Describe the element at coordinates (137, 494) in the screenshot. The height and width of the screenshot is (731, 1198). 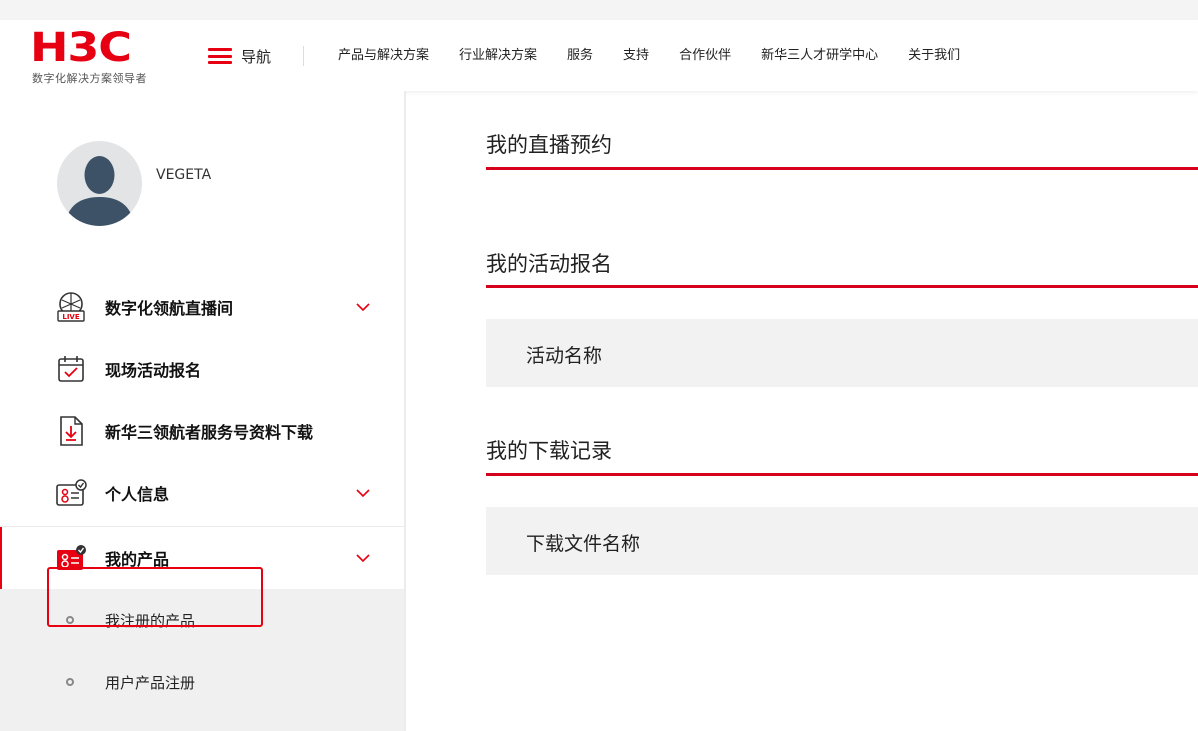
I see `sidebar-item-label: 个人信息` at that location.